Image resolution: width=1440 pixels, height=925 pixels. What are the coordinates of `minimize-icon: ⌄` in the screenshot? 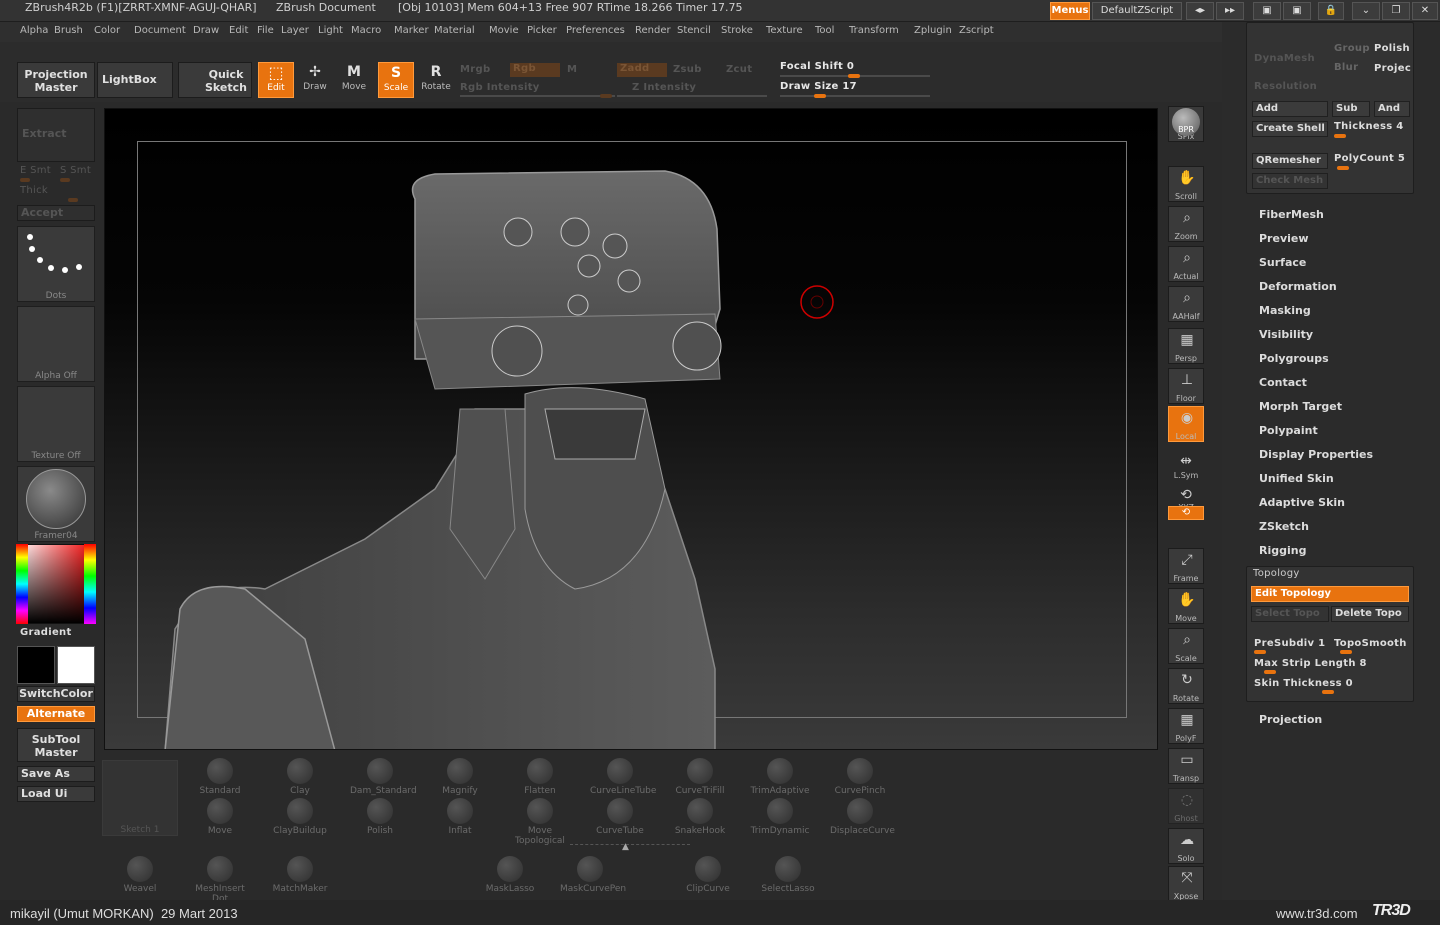 It's located at (1366, 11).